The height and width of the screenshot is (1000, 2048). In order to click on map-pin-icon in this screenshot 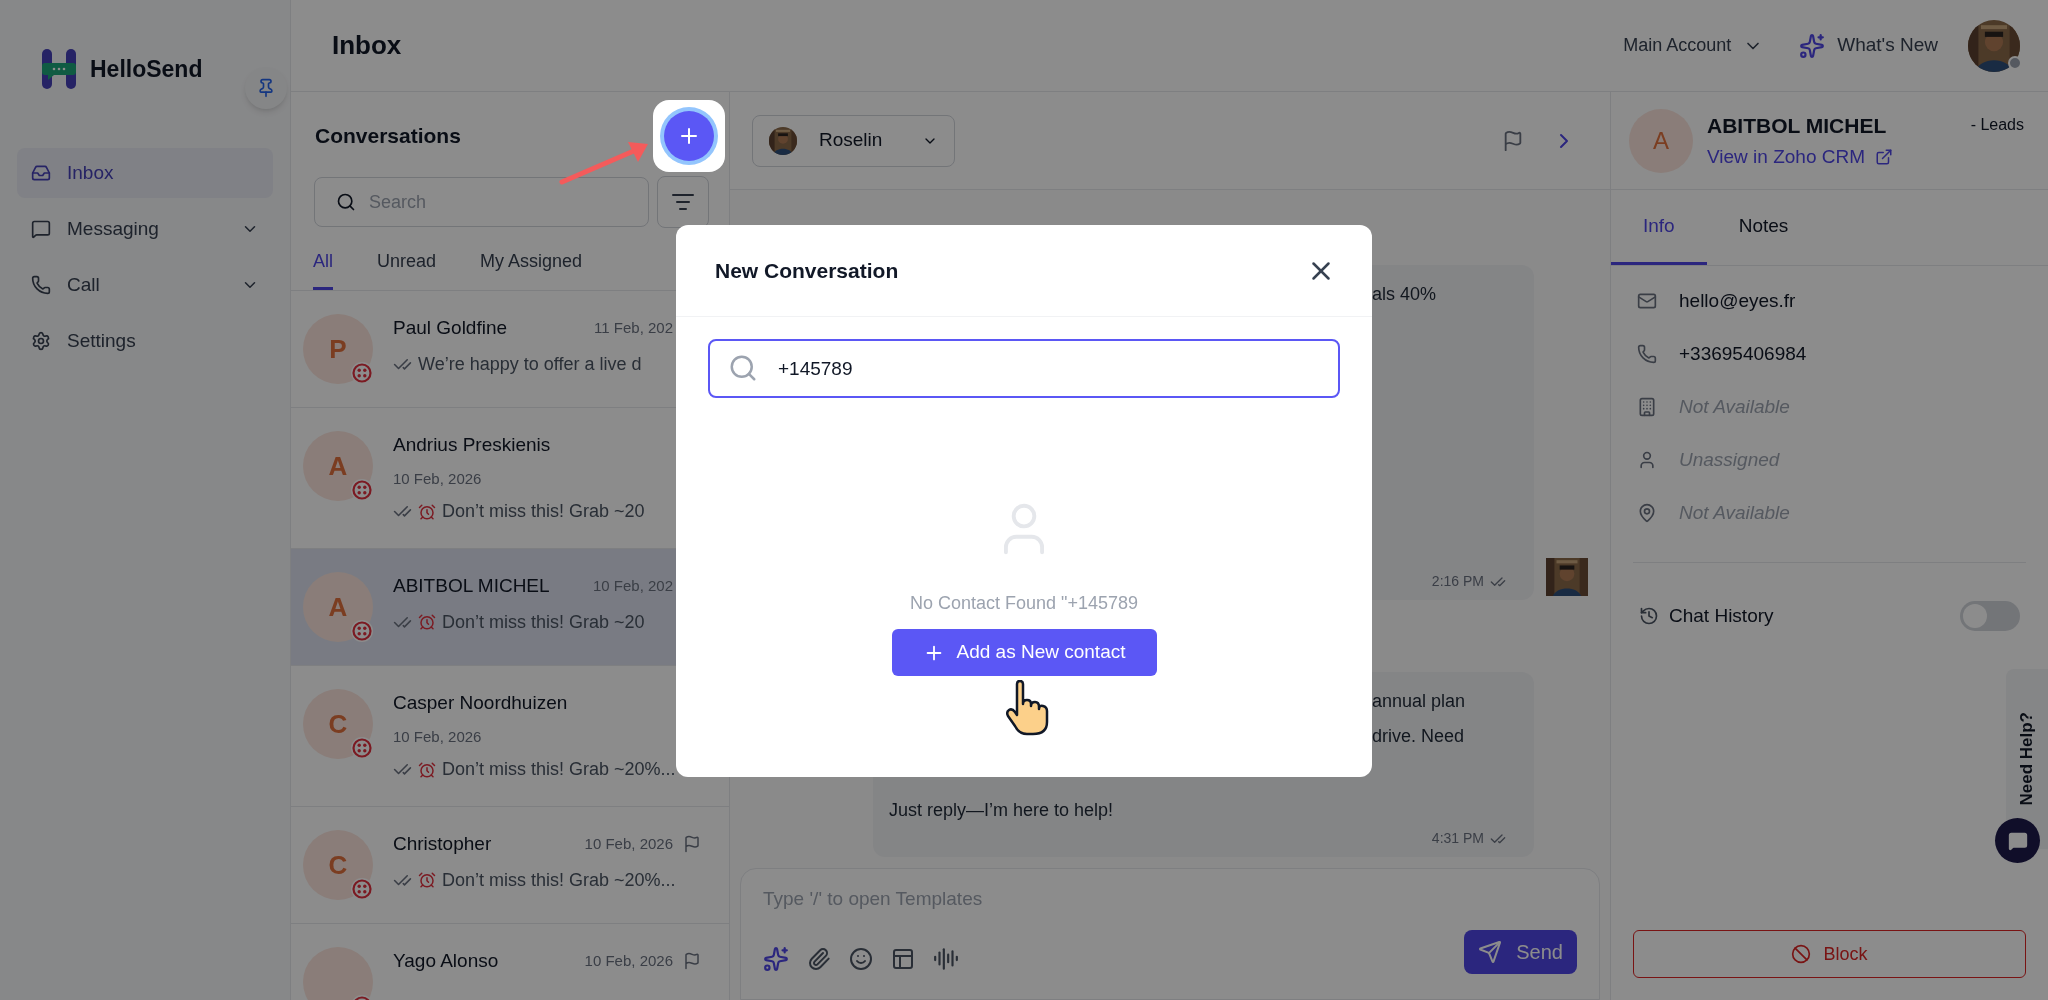, I will do `click(1647, 513)`.